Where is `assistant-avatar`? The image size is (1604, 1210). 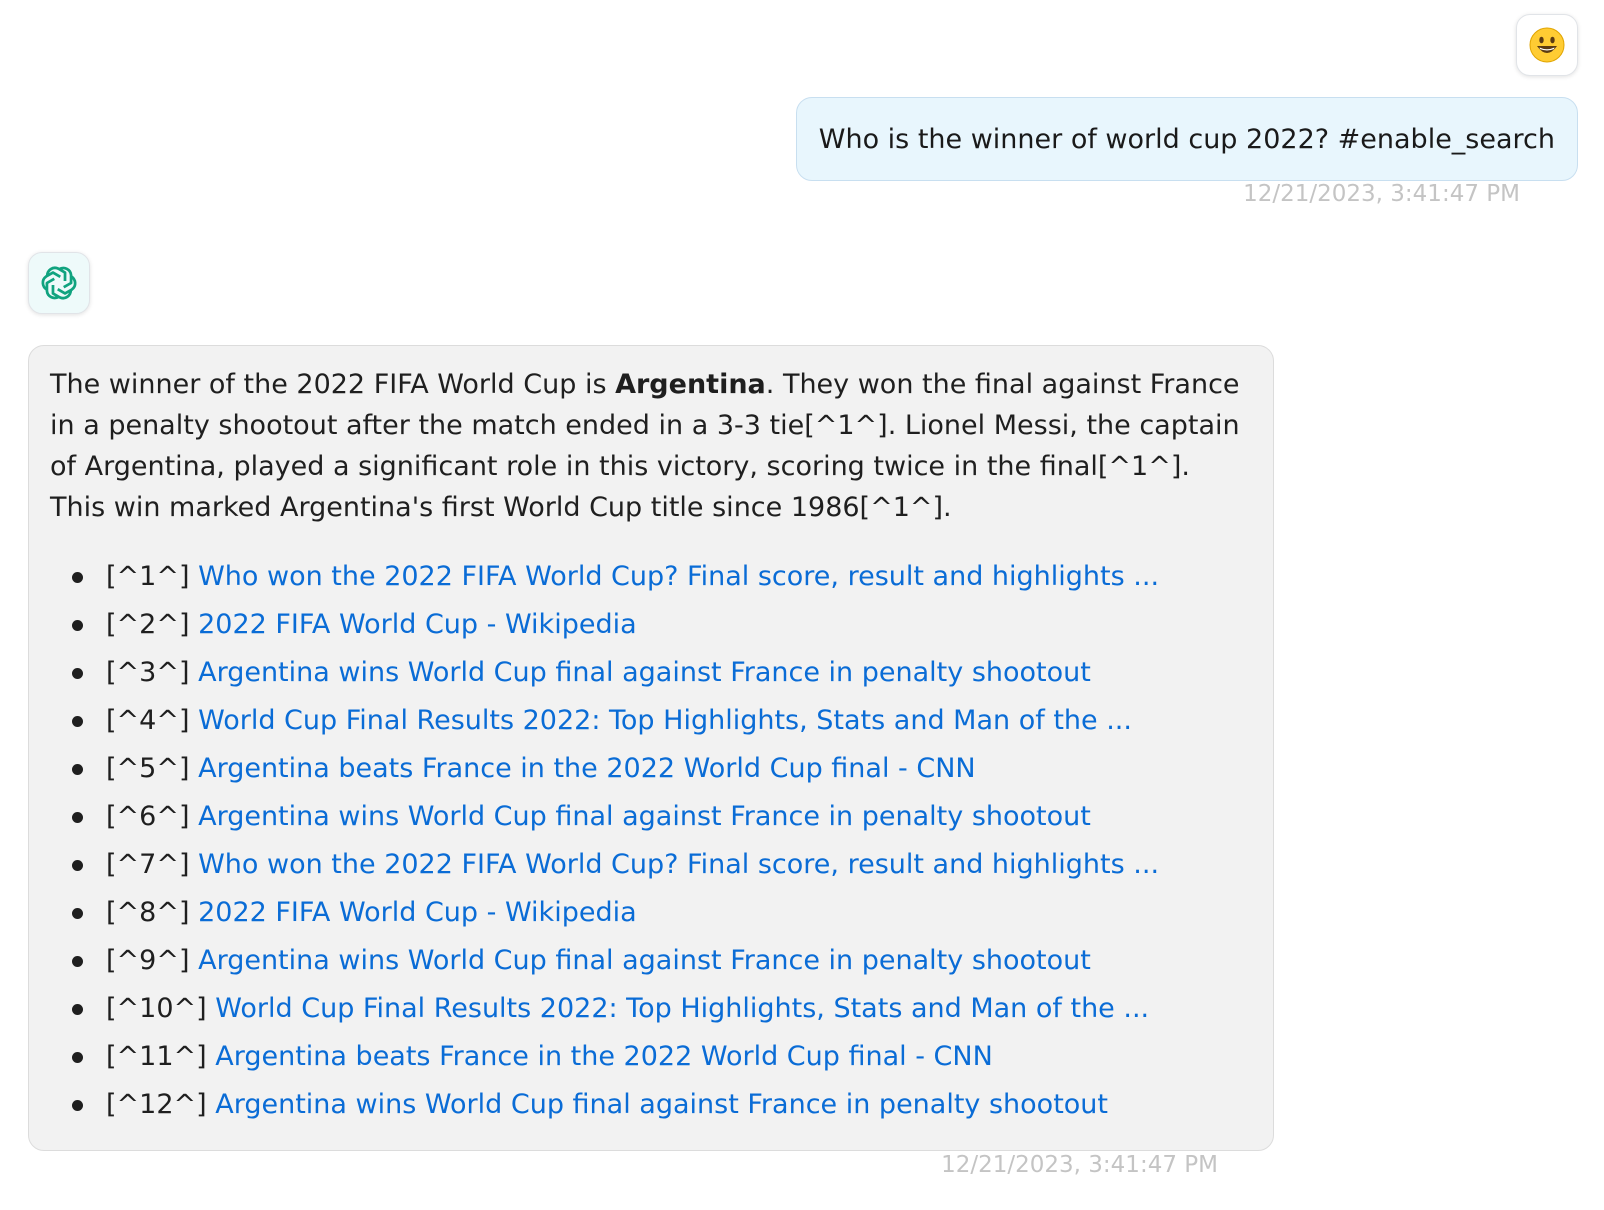 assistant-avatar is located at coordinates (59, 283).